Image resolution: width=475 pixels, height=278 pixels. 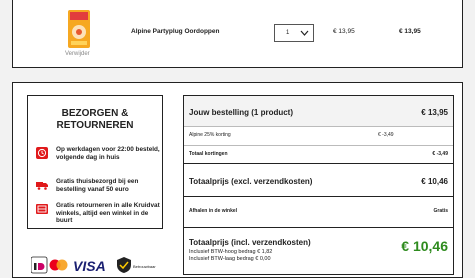 What do you see at coordinates (440, 154) in the screenshot?
I see `total-discount-value: € -3,49` at bounding box center [440, 154].